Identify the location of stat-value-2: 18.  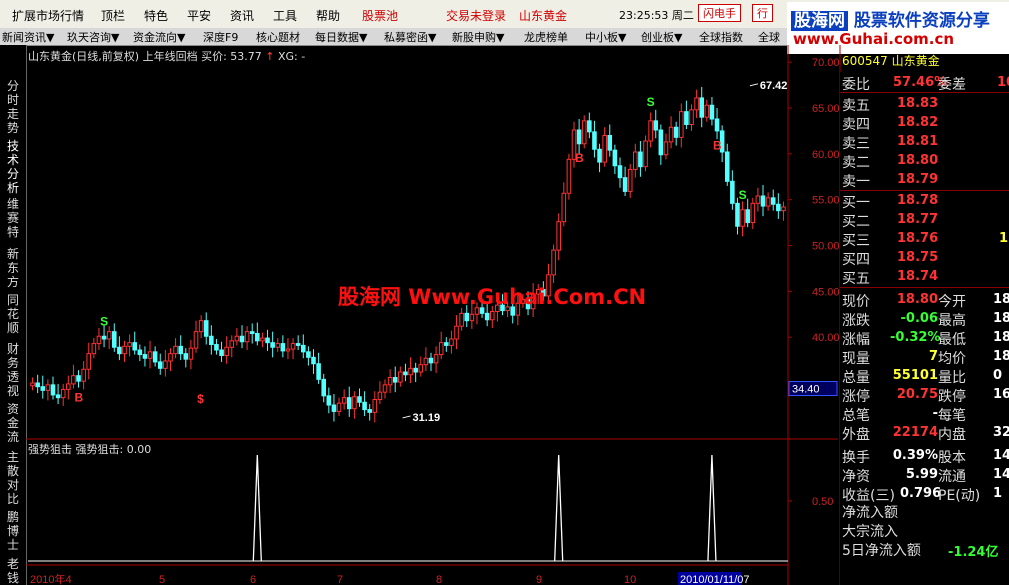
(1001, 318).